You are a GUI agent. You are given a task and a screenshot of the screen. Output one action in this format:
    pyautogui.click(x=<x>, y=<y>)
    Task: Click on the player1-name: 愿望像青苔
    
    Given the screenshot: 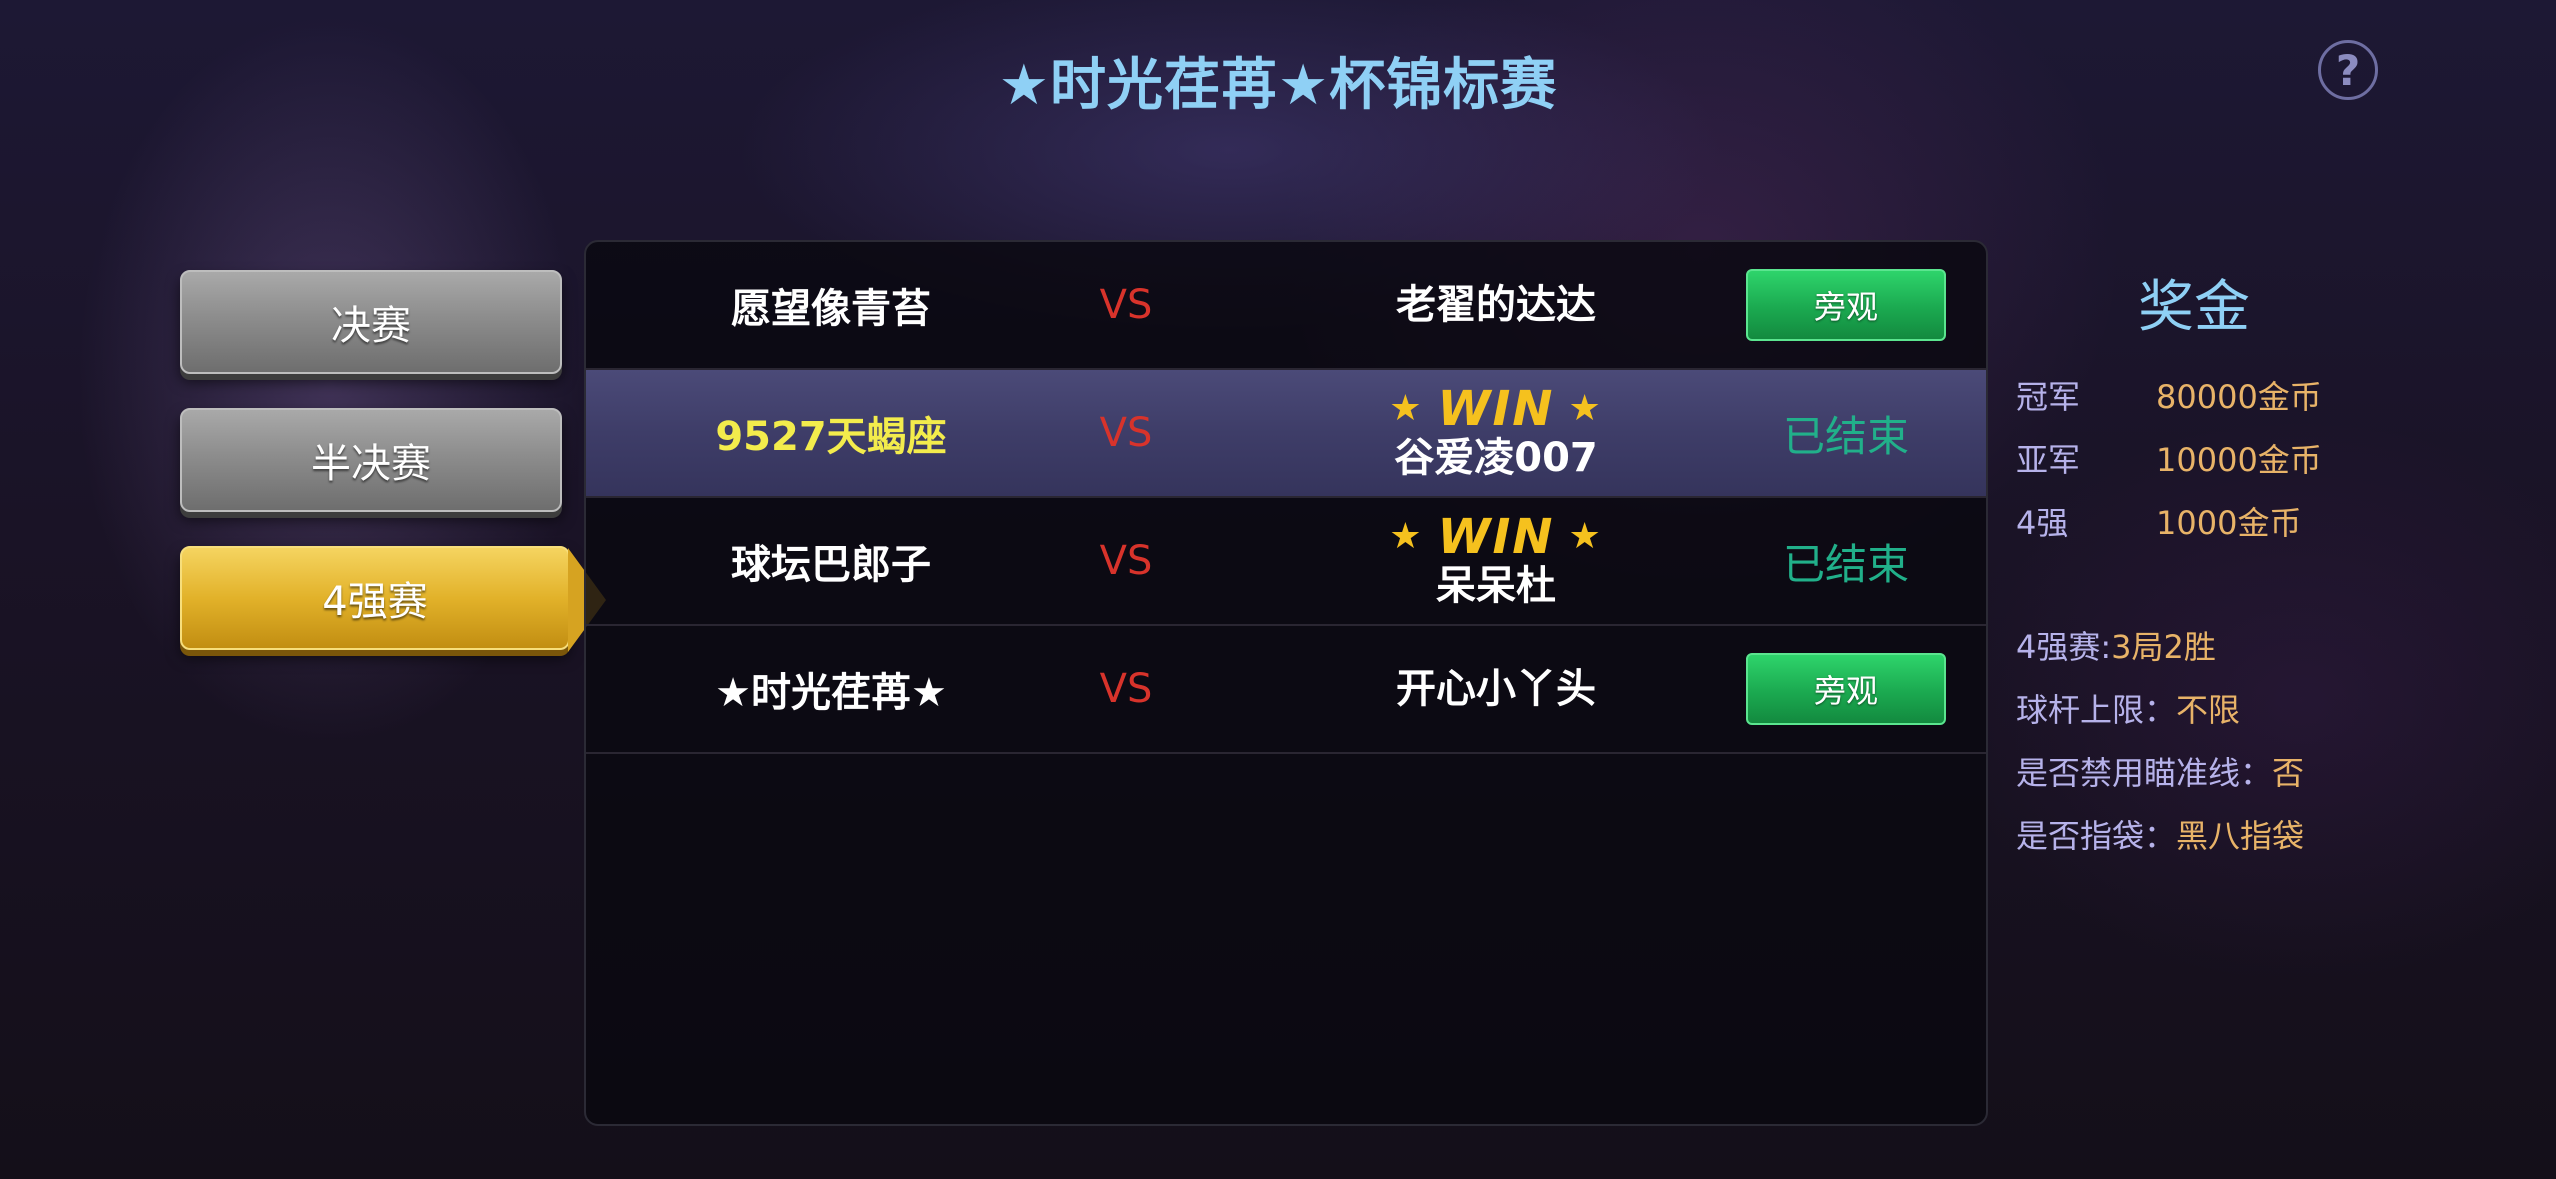 What is the action you would take?
    pyautogui.click(x=831, y=309)
    